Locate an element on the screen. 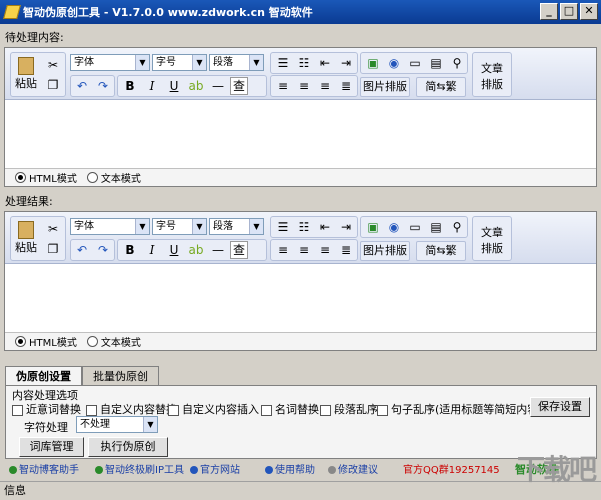  help-link: 使用帮助 is located at coordinates (290, 468).